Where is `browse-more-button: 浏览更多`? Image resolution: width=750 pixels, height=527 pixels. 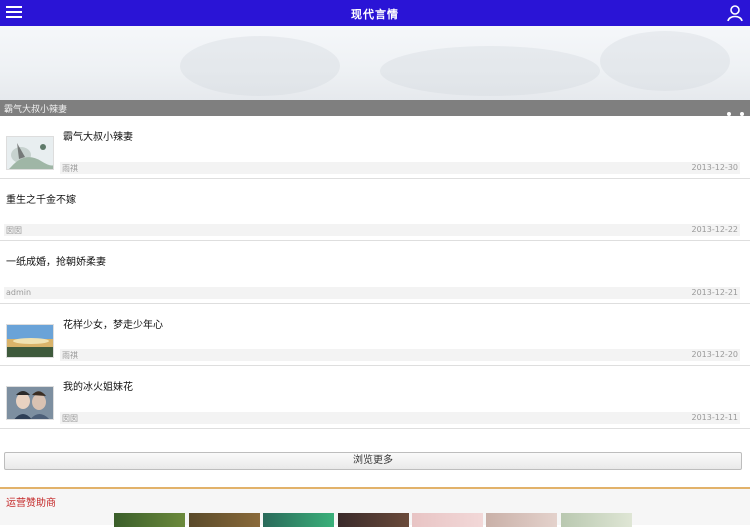
browse-more-button: 浏览更多 is located at coordinates (373, 461).